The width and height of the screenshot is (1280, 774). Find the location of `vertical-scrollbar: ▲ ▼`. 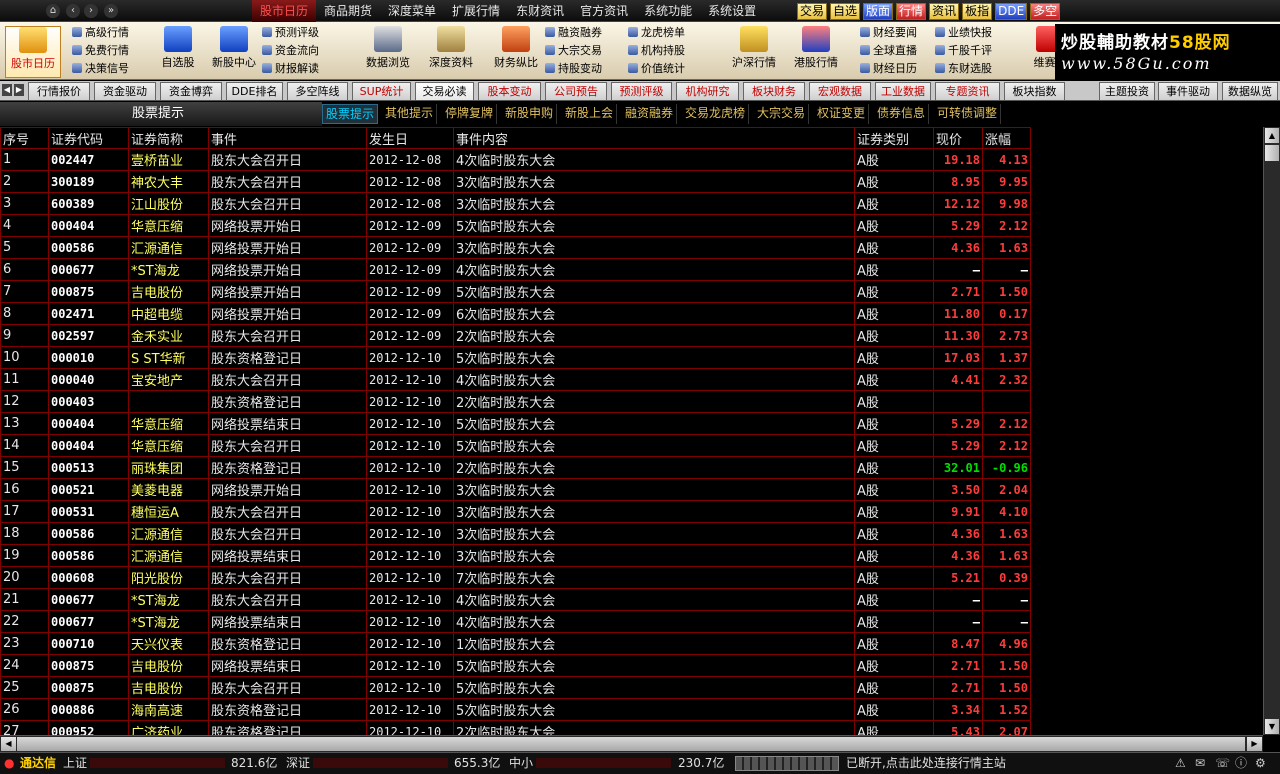

vertical-scrollbar: ▲ ▼ is located at coordinates (1271, 431).